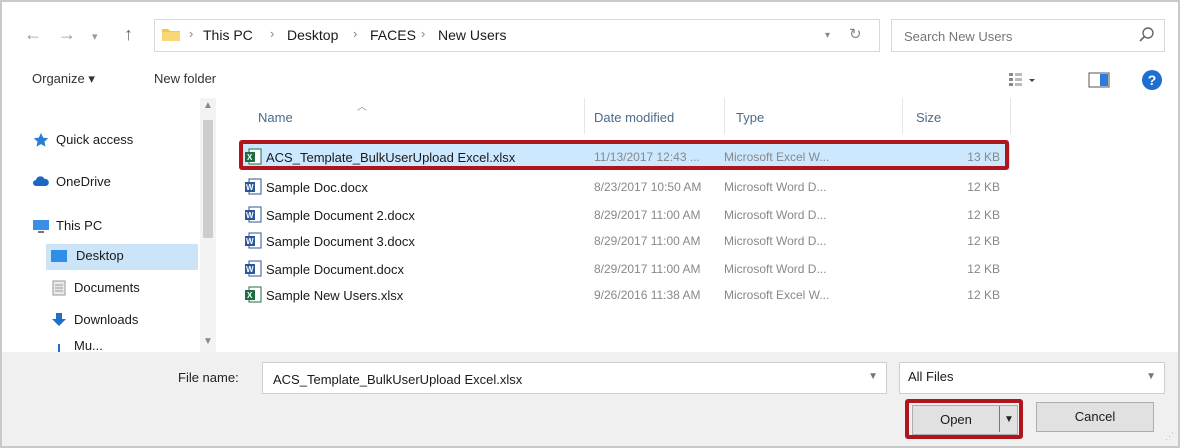 The image size is (1180, 448). Describe the element at coordinates (362, 107) in the screenshot. I see `sort-ascending-icon: ︿` at that location.